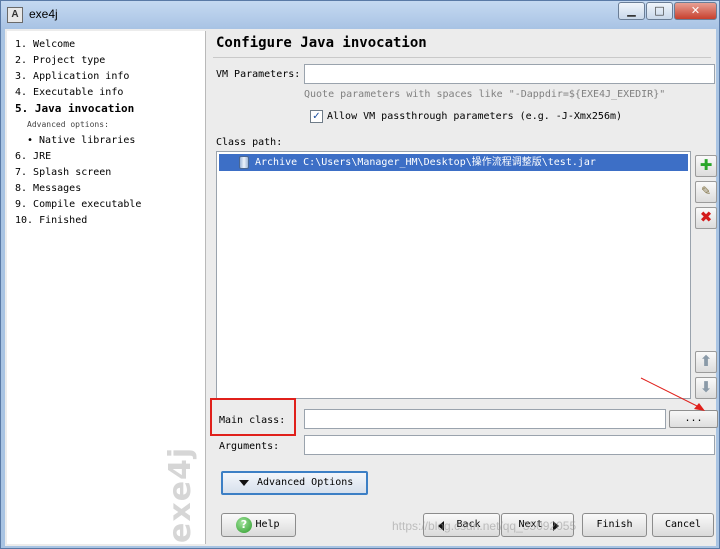 The width and height of the screenshot is (720, 549). What do you see at coordinates (78, 93) in the screenshot?
I see `nav-step-executable-info: 4. Executable info` at bounding box center [78, 93].